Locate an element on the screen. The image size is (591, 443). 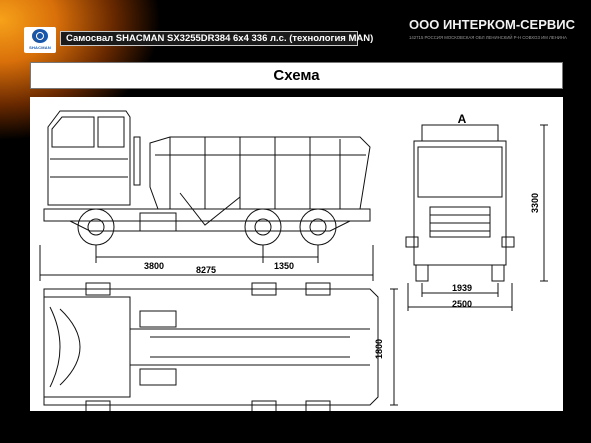
dim-wheelbase-front: 3800 is located at coordinates (154, 266).